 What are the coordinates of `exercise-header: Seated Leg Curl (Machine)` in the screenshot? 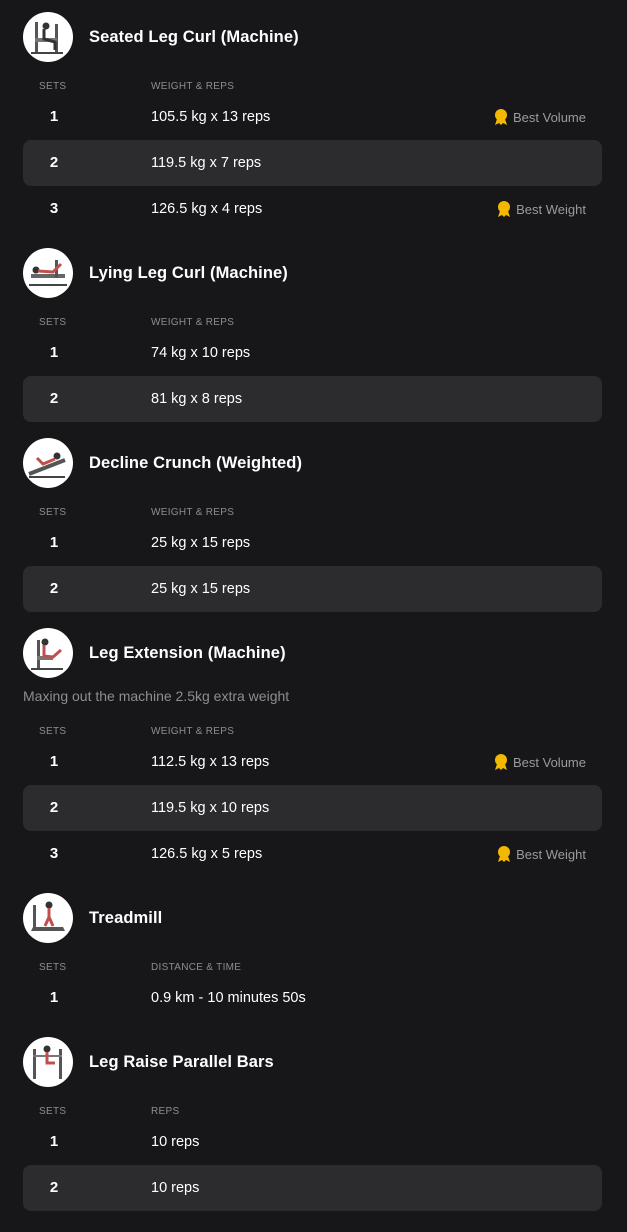 It's located at (161, 37).